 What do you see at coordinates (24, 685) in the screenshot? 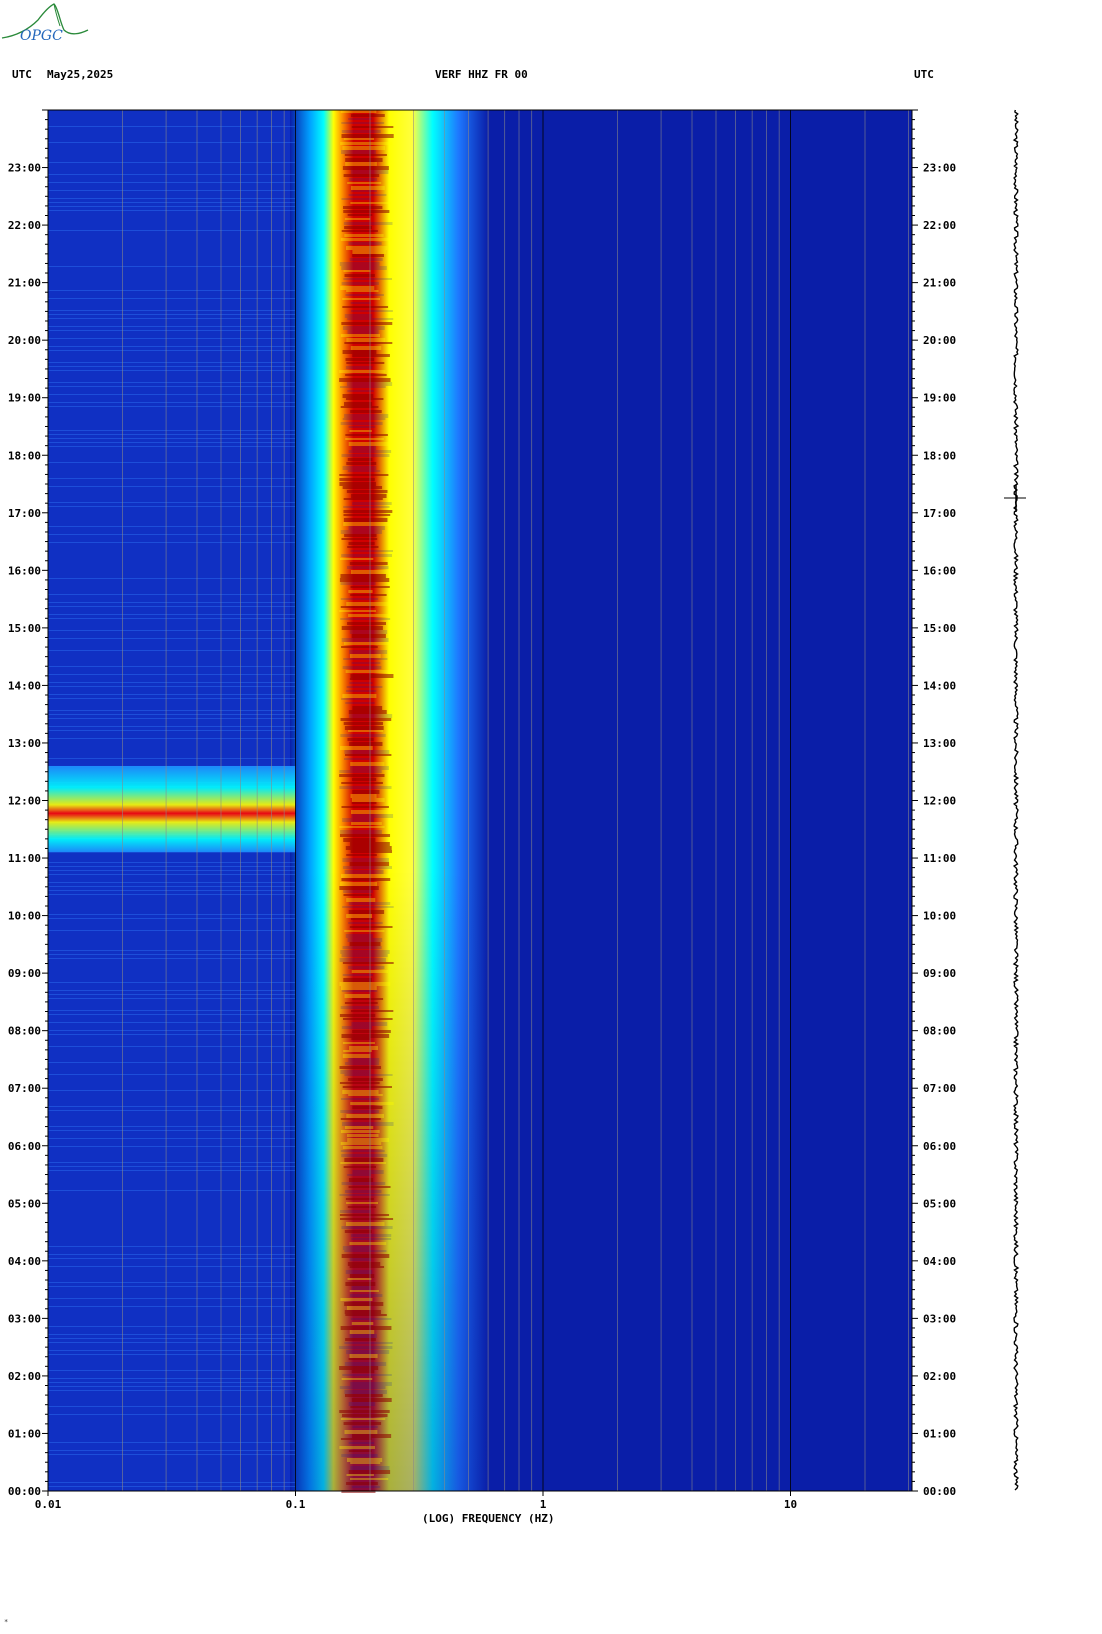
I see `y-tick-label-left: 14:00` at bounding box center [24, 685].